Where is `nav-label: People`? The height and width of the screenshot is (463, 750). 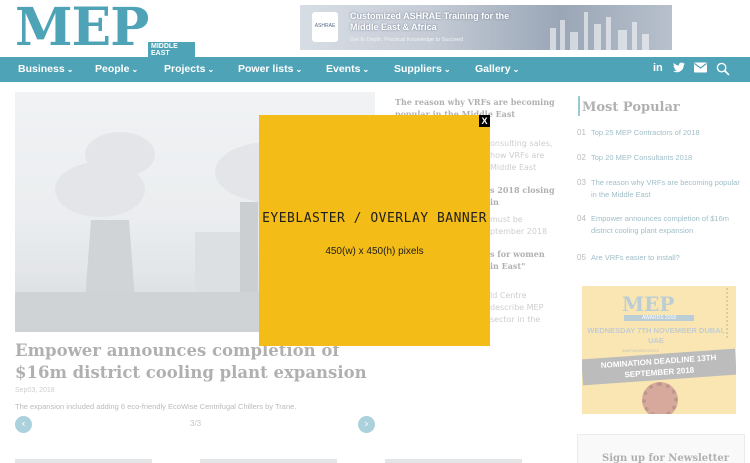 nav-label: People is located at coordinates (112, 69).